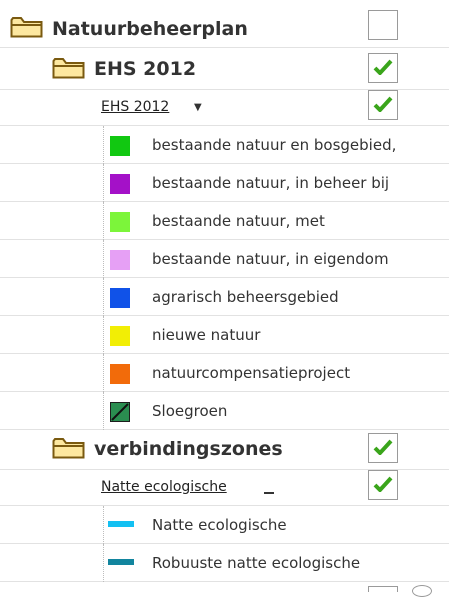 The width and height of the screenshot is (449, 597). I want to click on legend-item: Natte ecologische, so click(224, 525).